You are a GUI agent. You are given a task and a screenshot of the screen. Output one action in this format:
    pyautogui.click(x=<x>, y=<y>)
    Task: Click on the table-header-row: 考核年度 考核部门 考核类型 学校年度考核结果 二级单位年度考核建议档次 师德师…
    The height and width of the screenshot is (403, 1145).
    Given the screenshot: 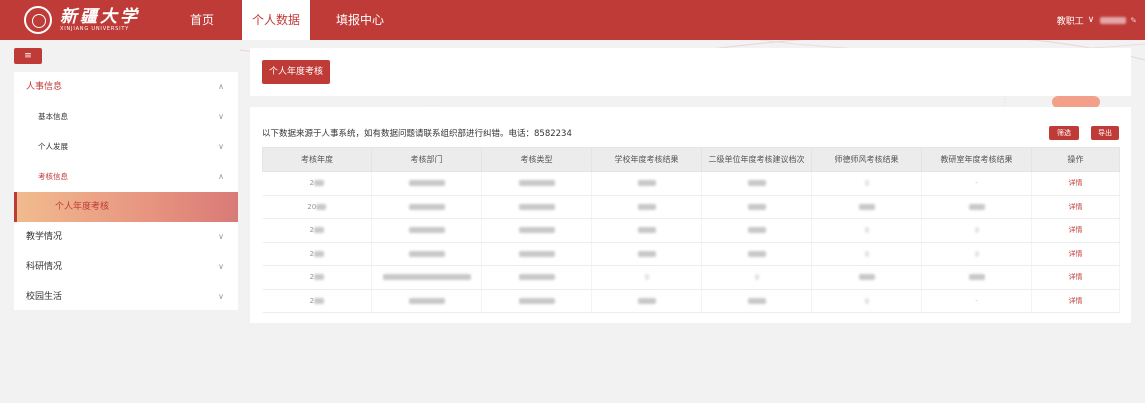 What is the action you would take?
    pyautogui.click(x=691, y=159)
    